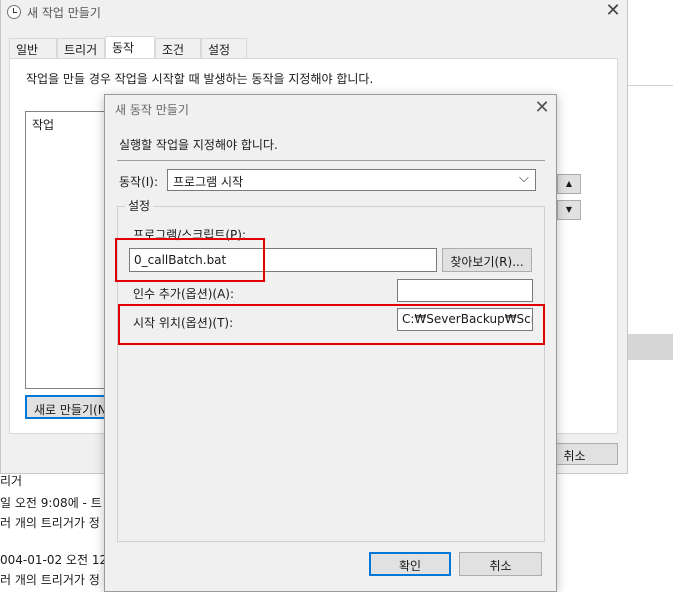 The width and height of the screenshot is (673, 592). What do you see at coordinates (81, 48) in the screenshot?
I see `tab-triggers: 트리거` at bounding box center [81, 48].